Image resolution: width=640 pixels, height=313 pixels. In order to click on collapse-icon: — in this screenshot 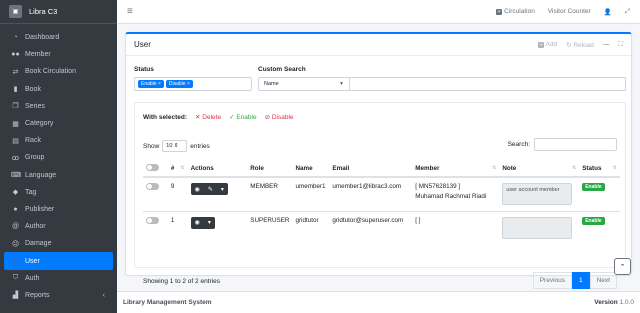, I will do `click(606, 44)`.